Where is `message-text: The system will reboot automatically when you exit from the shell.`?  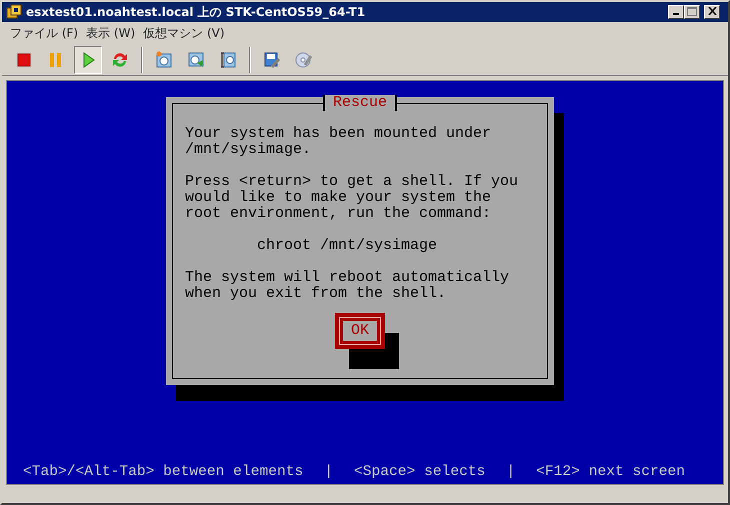 message-text: The system will reboot automatically when you exit from the shell. is located at coordinates (347, 286).